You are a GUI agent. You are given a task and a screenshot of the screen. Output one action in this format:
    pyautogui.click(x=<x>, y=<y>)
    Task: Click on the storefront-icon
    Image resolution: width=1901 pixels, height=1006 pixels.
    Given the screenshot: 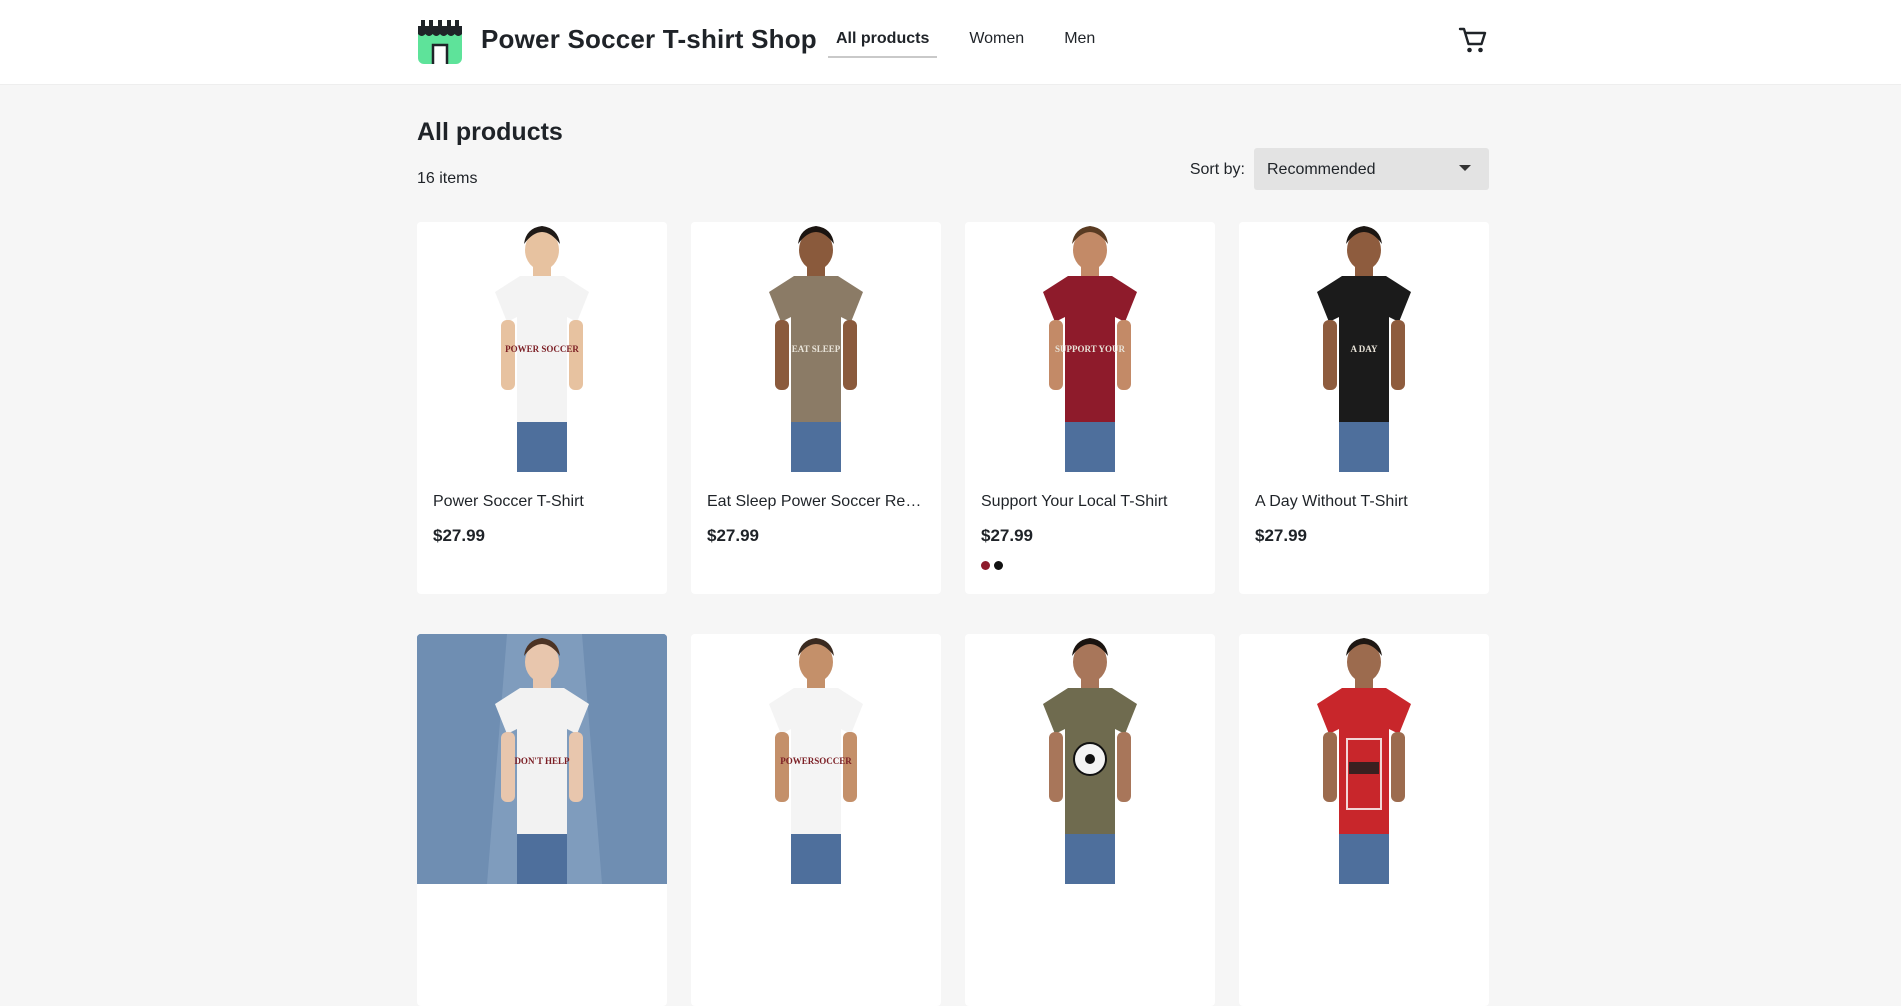 What is the action you would take?
    pyautogui.click(x=440, y=41)
    